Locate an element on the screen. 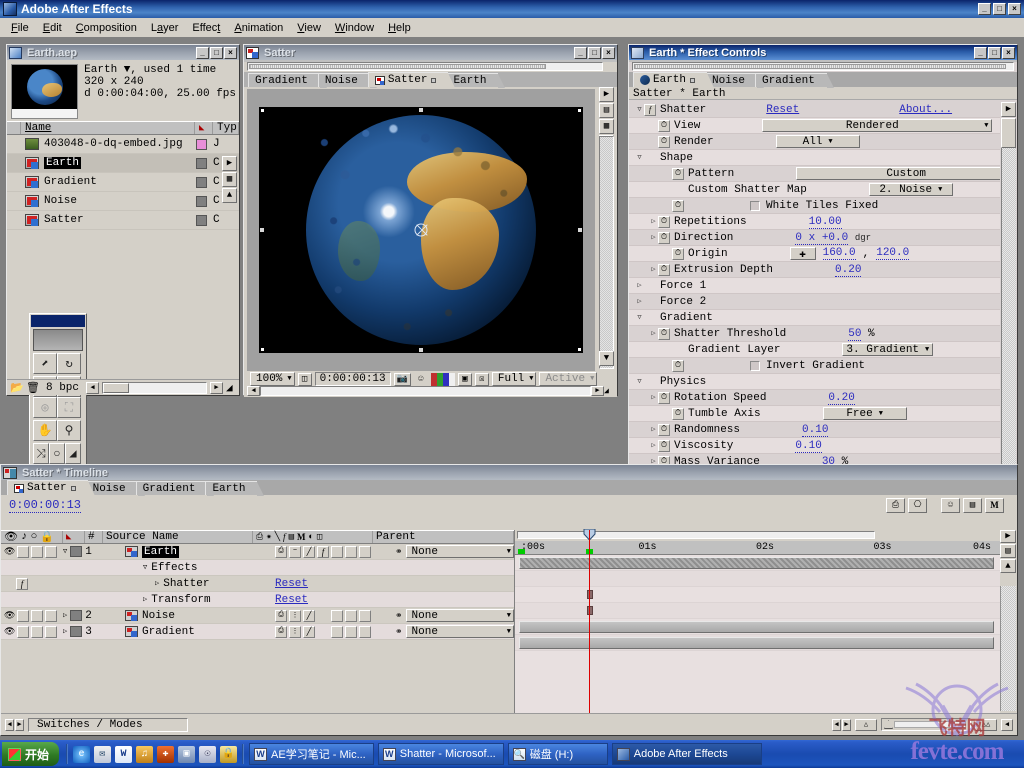 The image size is (1024, 768). quality-icon: ✷ is located at coordinates (268, 537).